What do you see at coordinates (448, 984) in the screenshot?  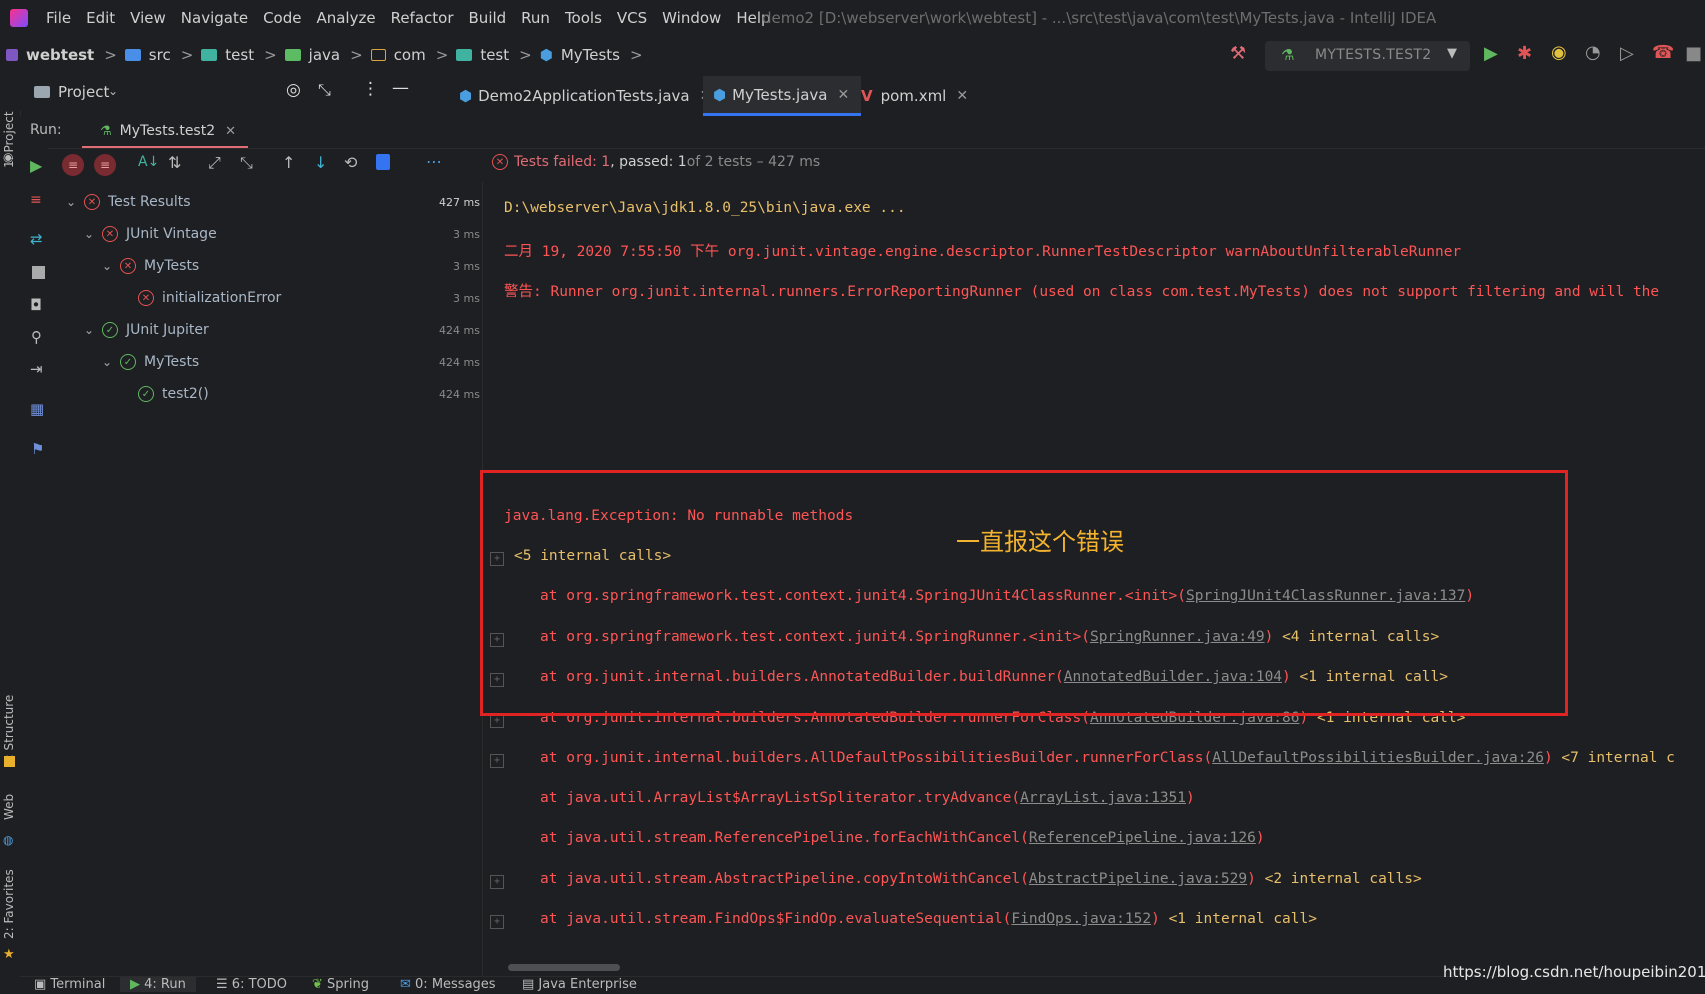 I see `bottom-tab-messages: ✉ 0: Messages` at bounding box center [448, 984].